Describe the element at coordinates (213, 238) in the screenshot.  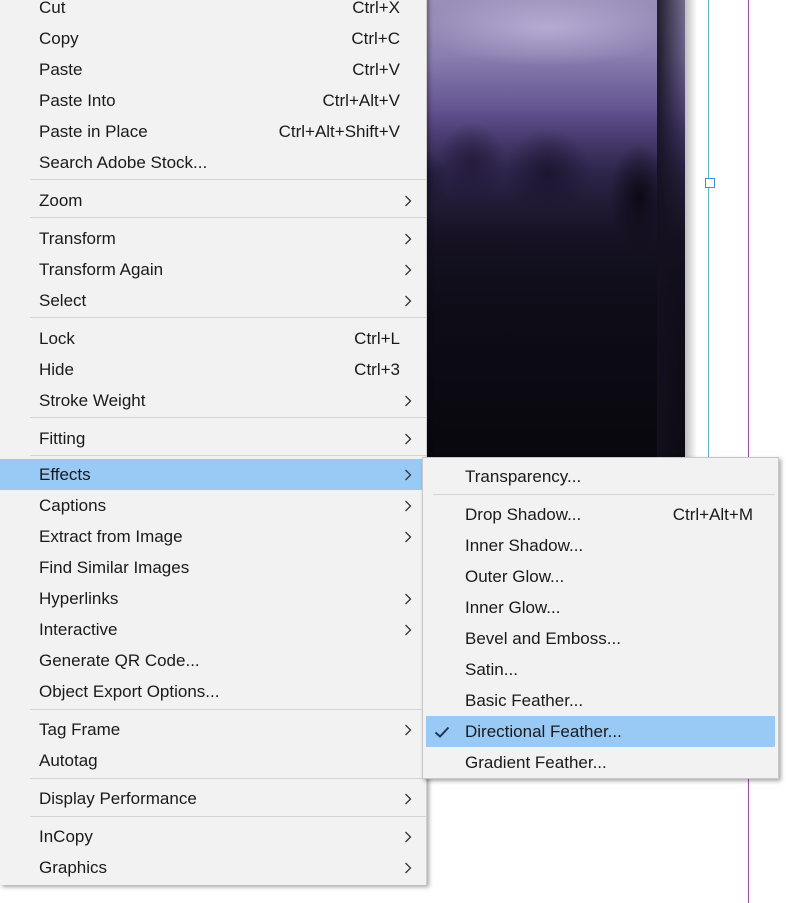
I see `menu-item-transform: Transform` at that location.